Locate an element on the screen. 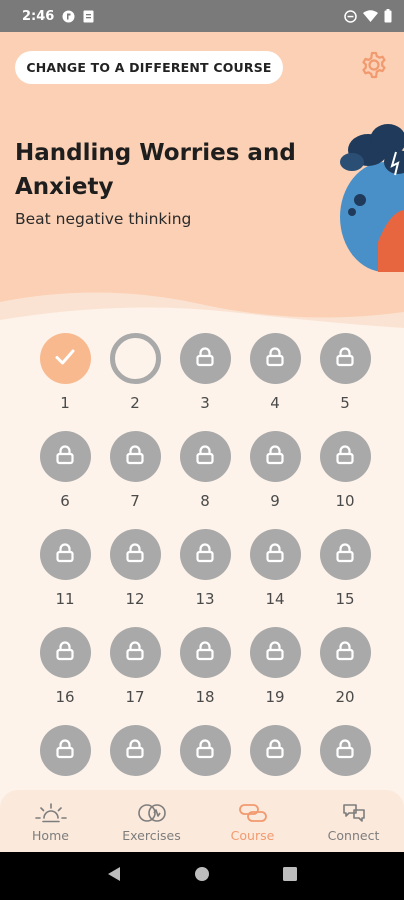 Image resolution: width=404 pixels, height=900 pixels. day-number: 6 is located at coordinates (65, 501).